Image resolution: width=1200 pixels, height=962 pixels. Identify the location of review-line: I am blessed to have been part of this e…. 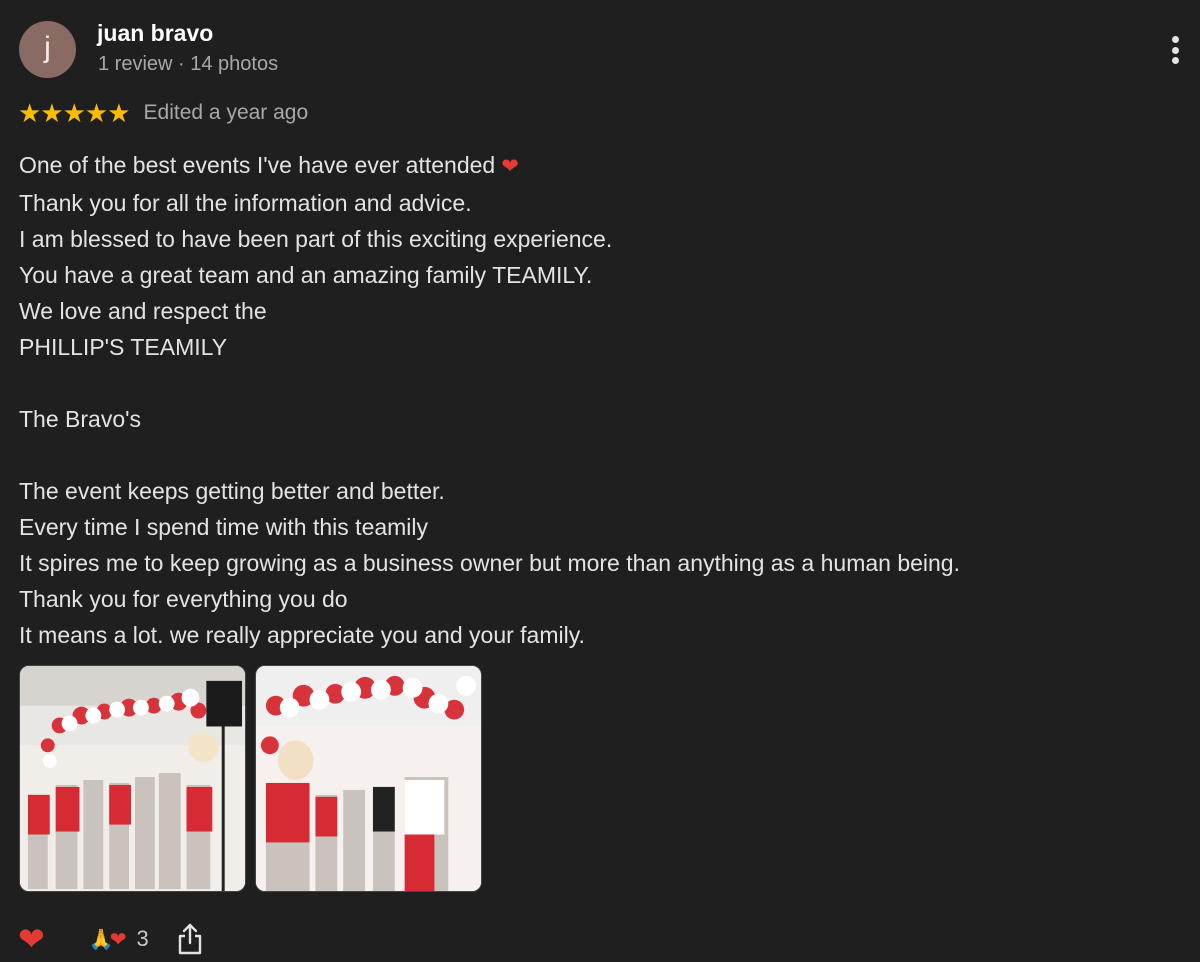
(316, 239).